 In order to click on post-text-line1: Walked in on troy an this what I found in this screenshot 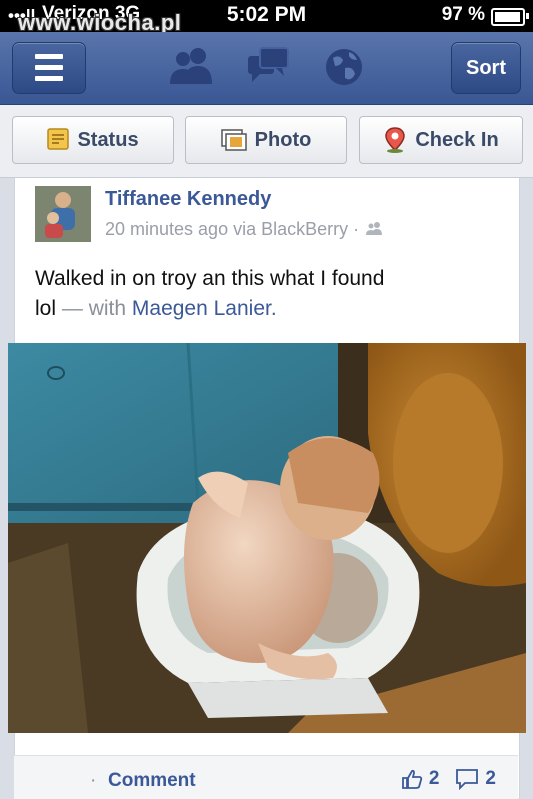, I will do `click(210, 278)`.